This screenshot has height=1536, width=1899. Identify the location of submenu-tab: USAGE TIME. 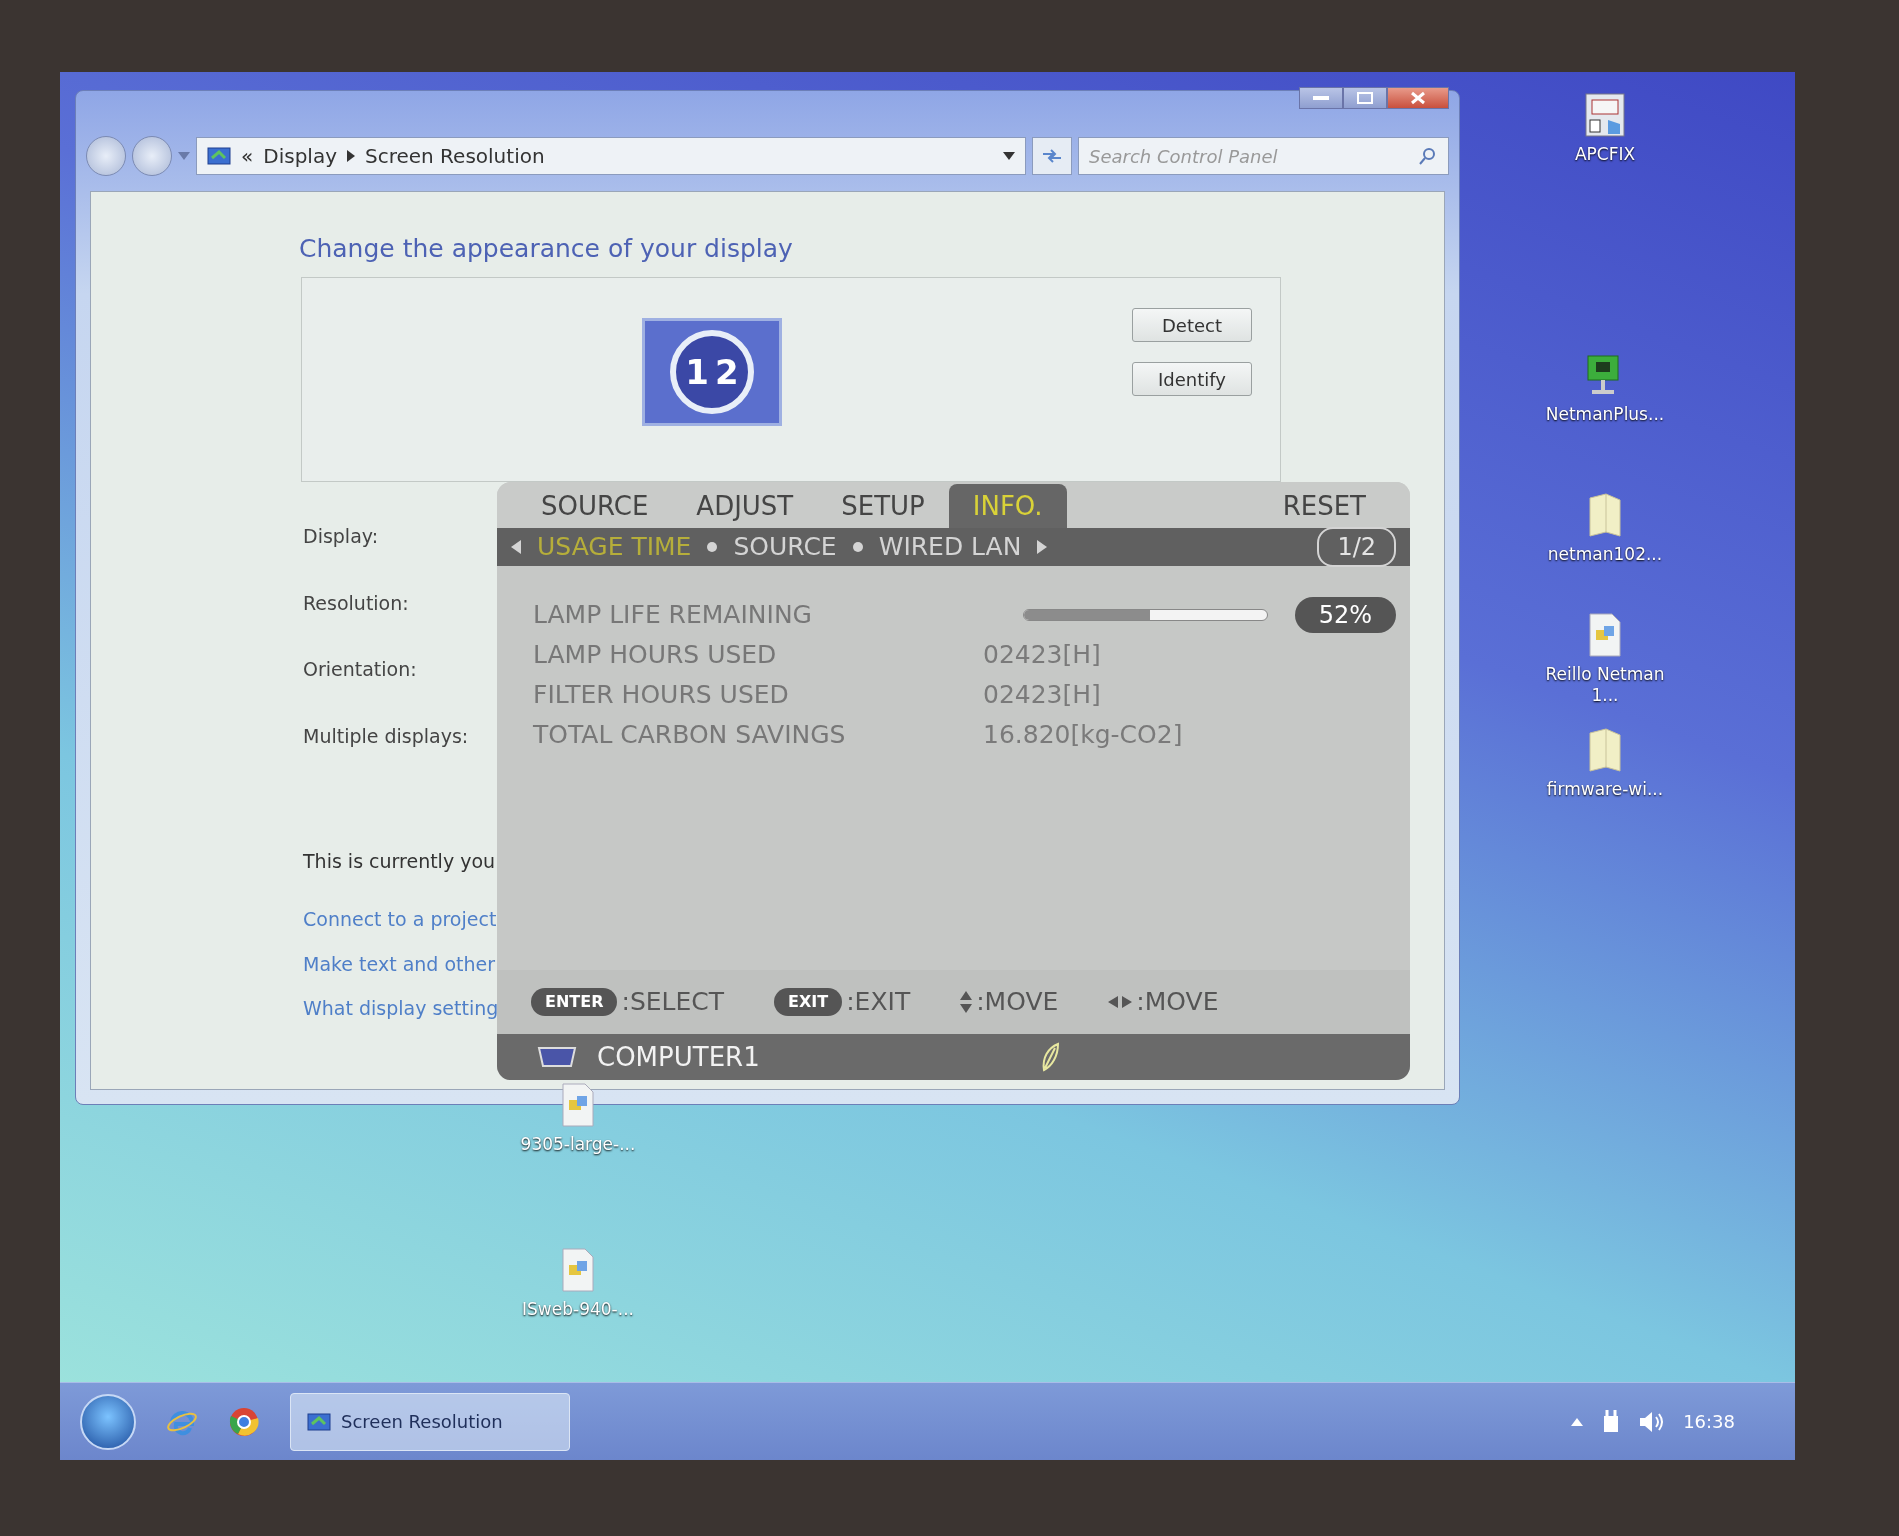
(614, 547).